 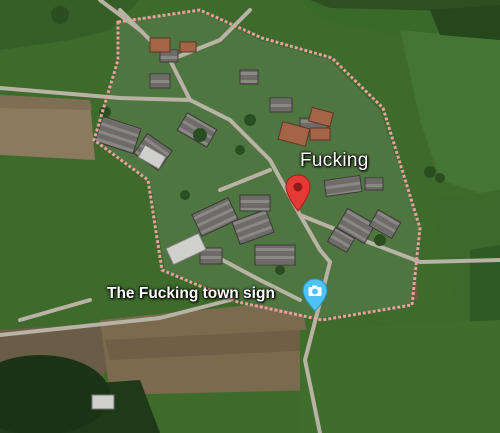 What do you see at coordinates (334, 161) in the screenshot?
I see `place-label: Fucking` at bounding box center [334, 161].